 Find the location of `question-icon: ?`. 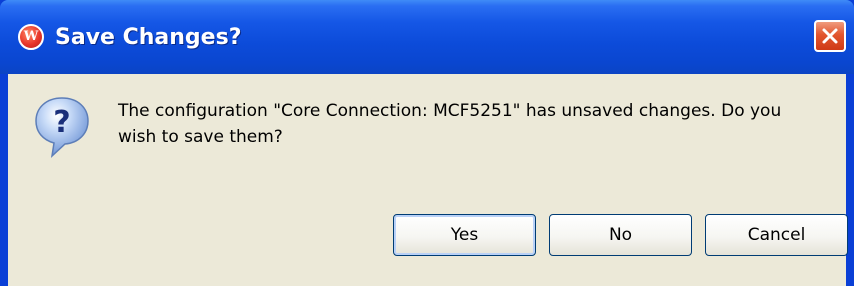

question-icon: ? is located at coordinates (62, 129).